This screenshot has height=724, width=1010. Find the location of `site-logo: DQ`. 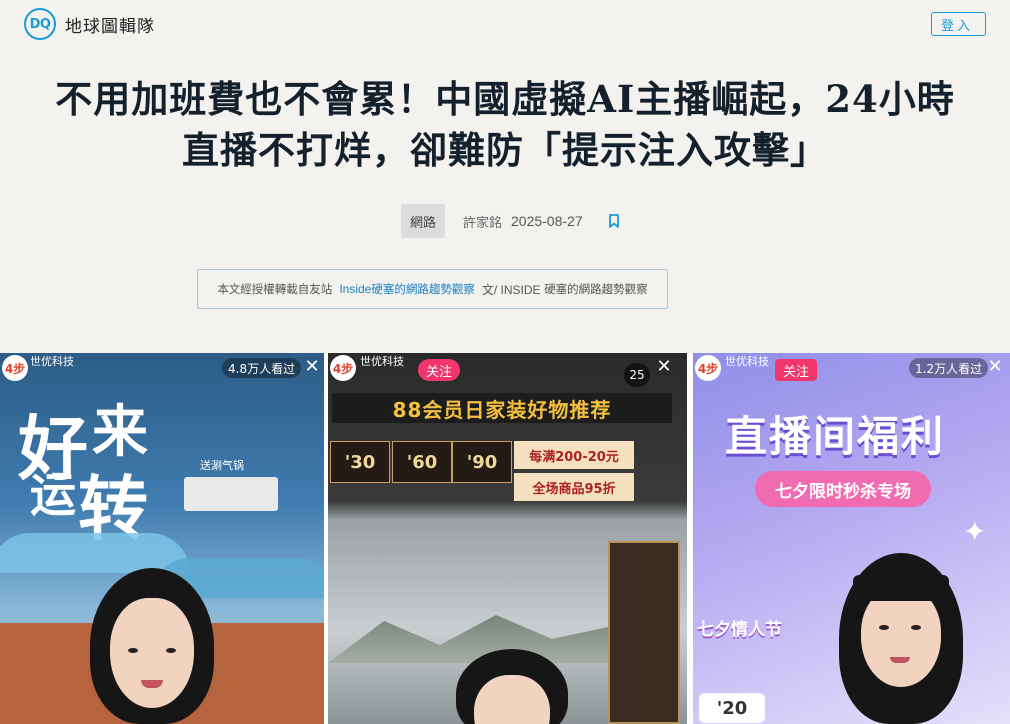

site-logo: DQ is located at coordinates (40, 24).